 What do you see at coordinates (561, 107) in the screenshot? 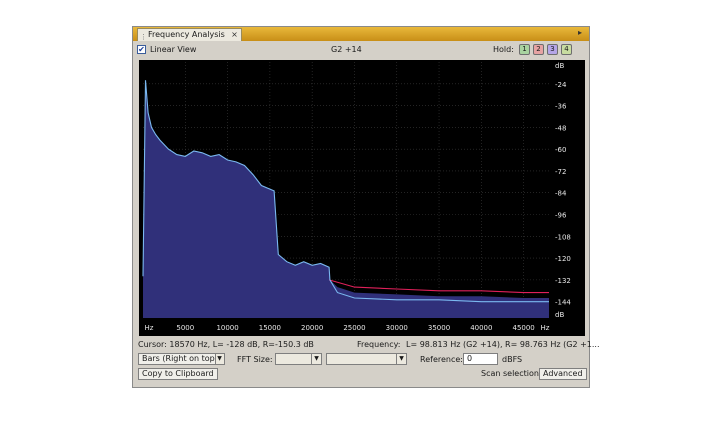
I see `y-tick-label: -36` at bounding box center [561, 107].